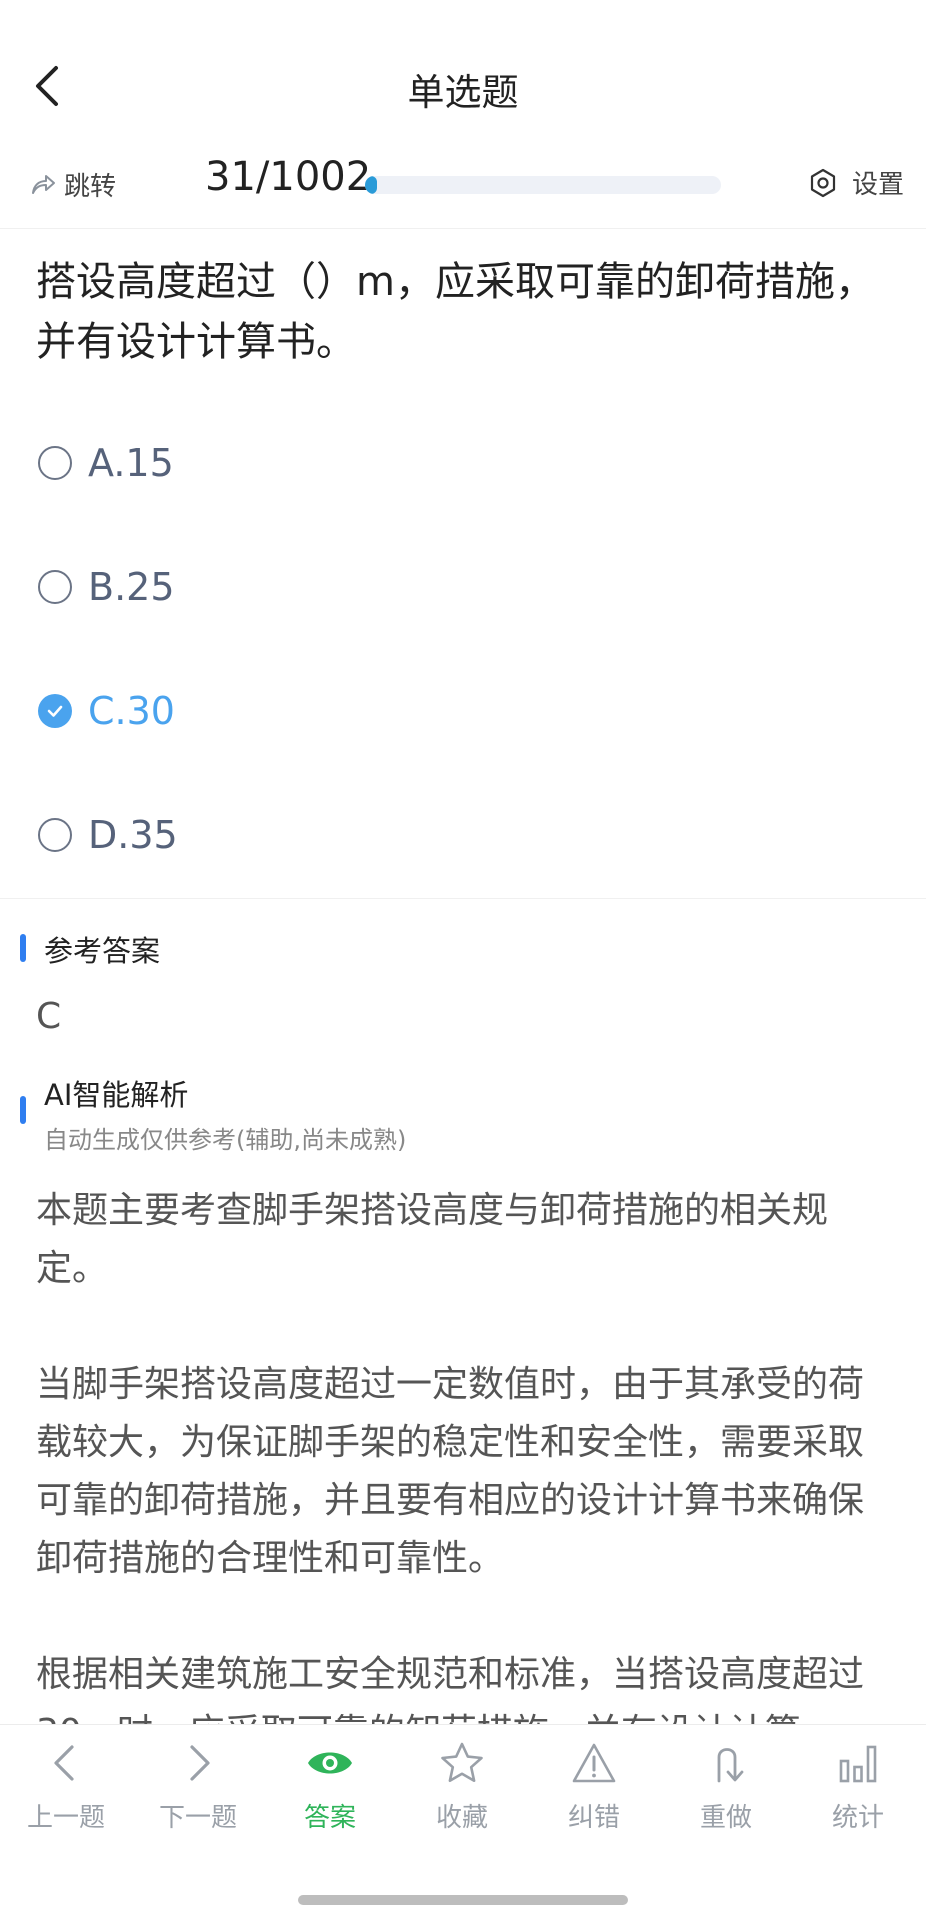 This screenshot has width=926, height=1921. I want to click on option-label: C.30, so click(131, 711).